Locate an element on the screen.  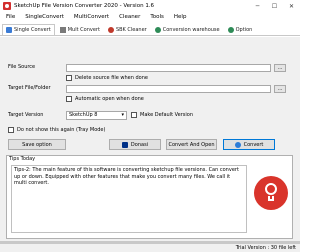
tab-option: Option is located at coordinates (240, 30).